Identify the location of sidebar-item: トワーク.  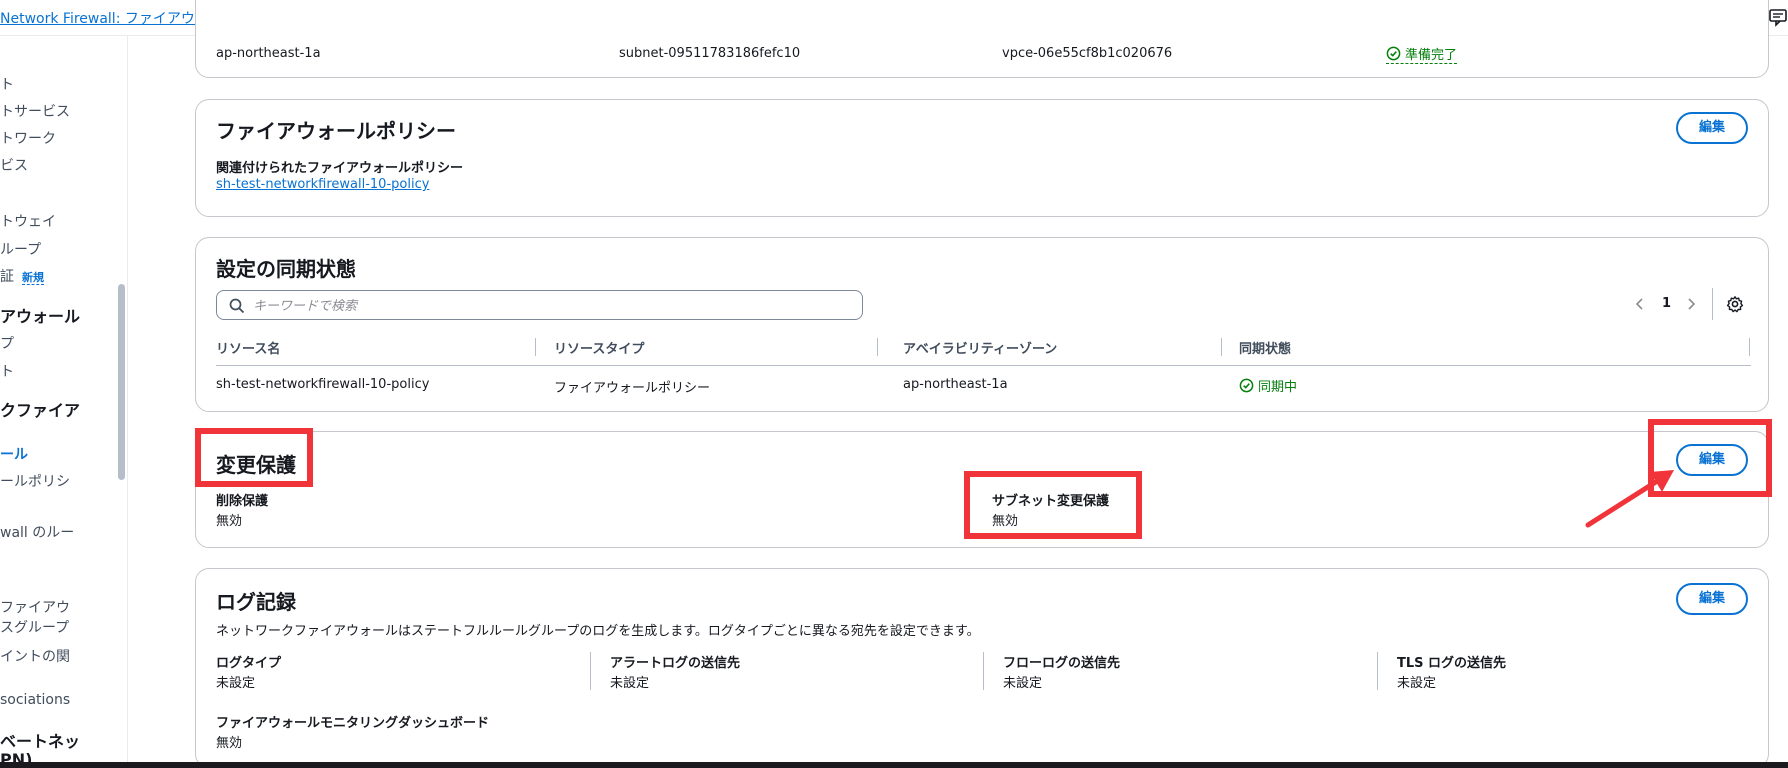
(28, 138).